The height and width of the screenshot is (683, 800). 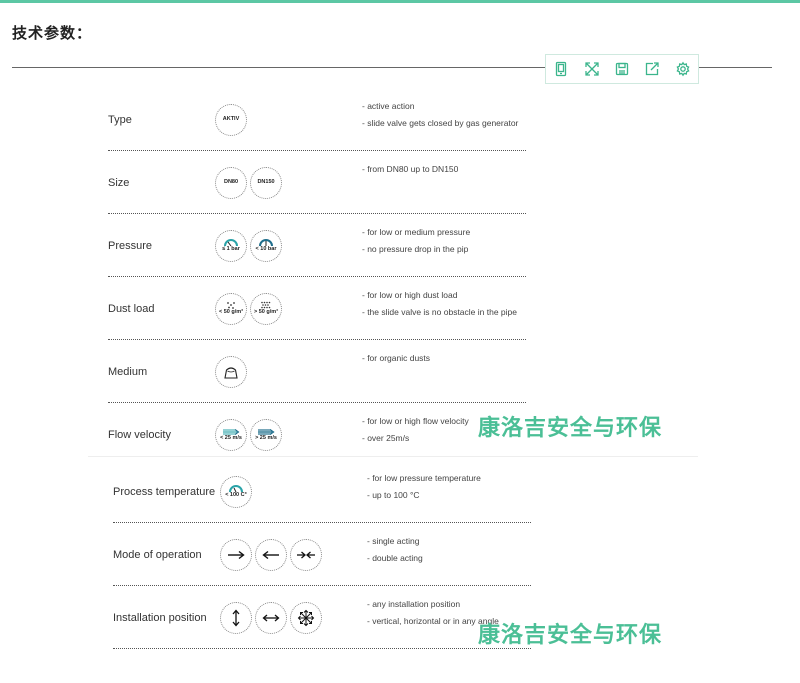 What do you see at coordinates (400, 1) in the screenshot?
I see `top-accent-bar` at bounding box center [400, 1].